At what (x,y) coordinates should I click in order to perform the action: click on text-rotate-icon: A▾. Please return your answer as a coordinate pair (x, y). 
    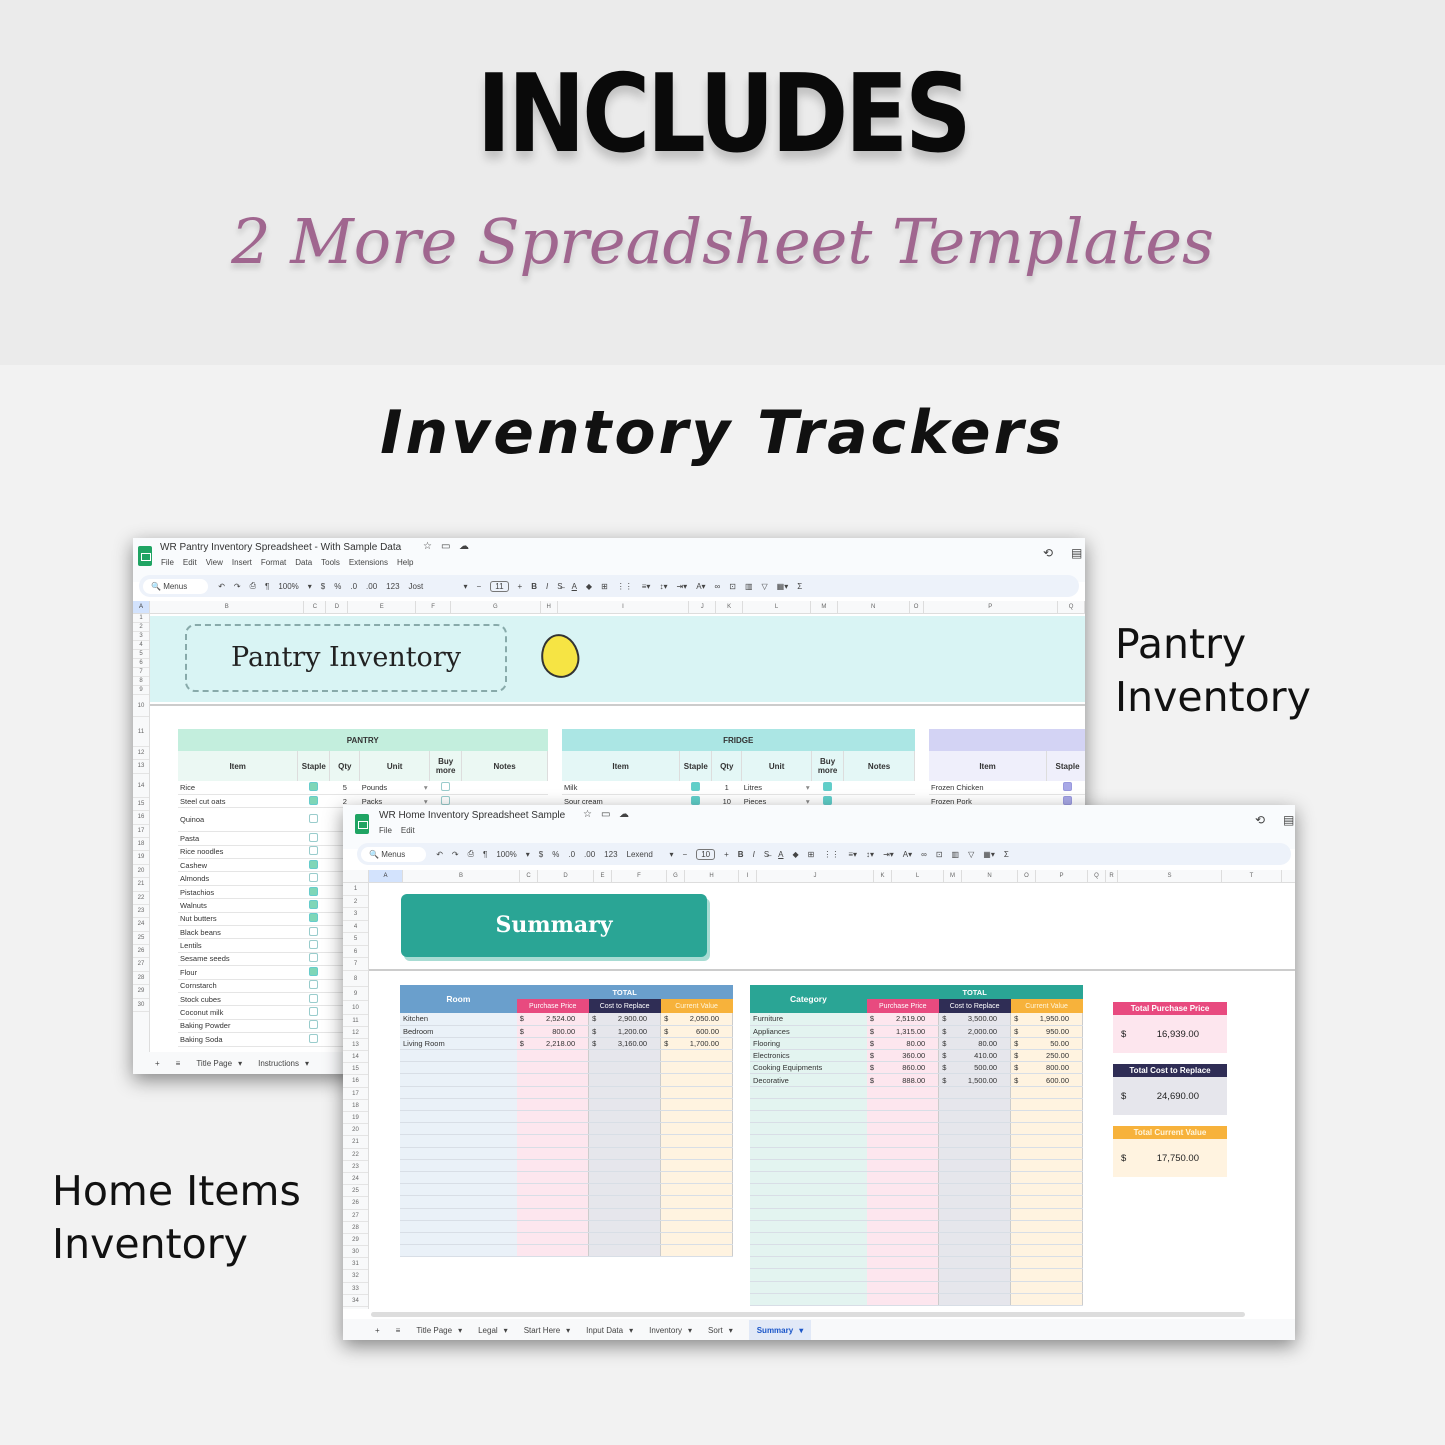
    Looking at the image, I should click on (700, 586).